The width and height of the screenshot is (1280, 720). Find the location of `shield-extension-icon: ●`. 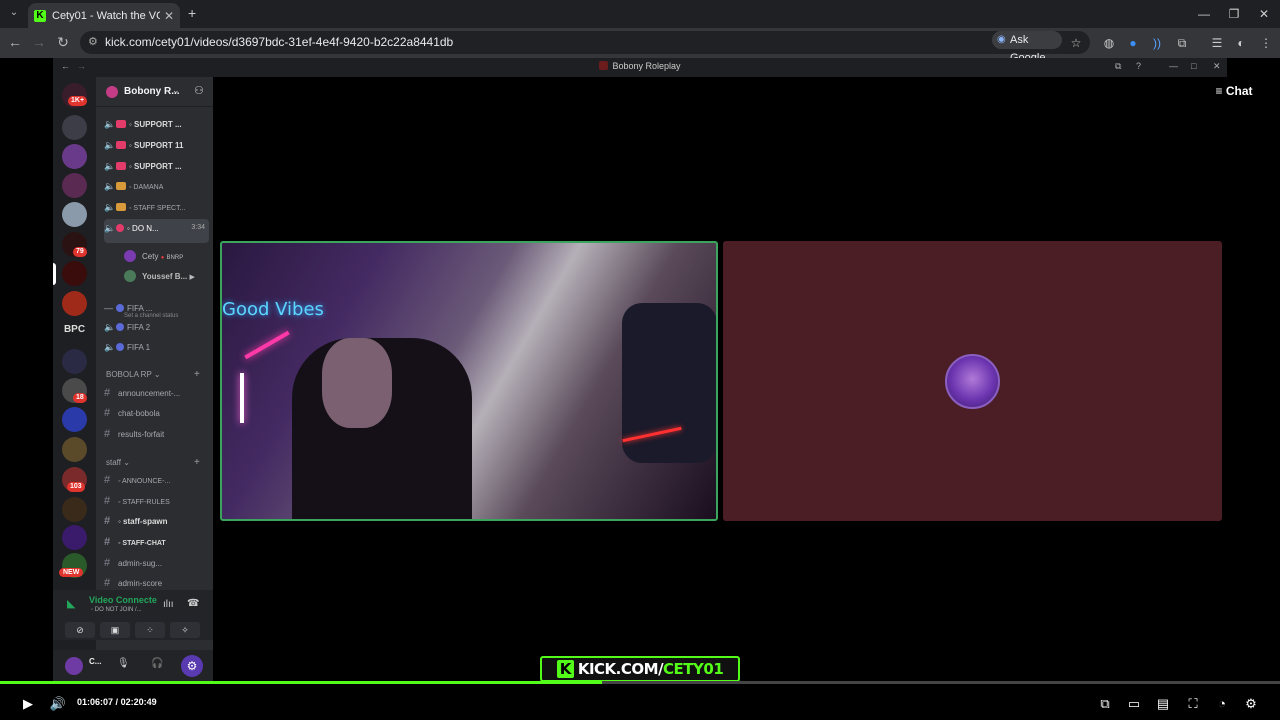

shield-extension-icon: ● is located at coordinates (1133, 43).